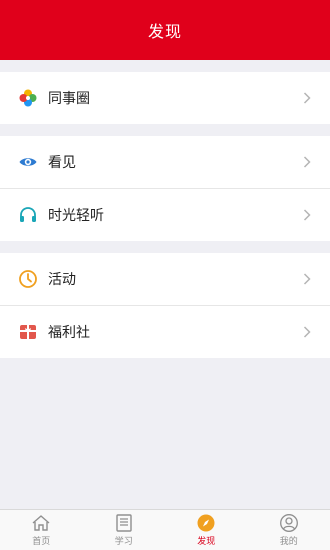 The width and height of the screenshot is (330, 550). What do you see at coordinates (28, 279) in the screenshot?
I see `clock-icon` at bounding box center [28, 279].